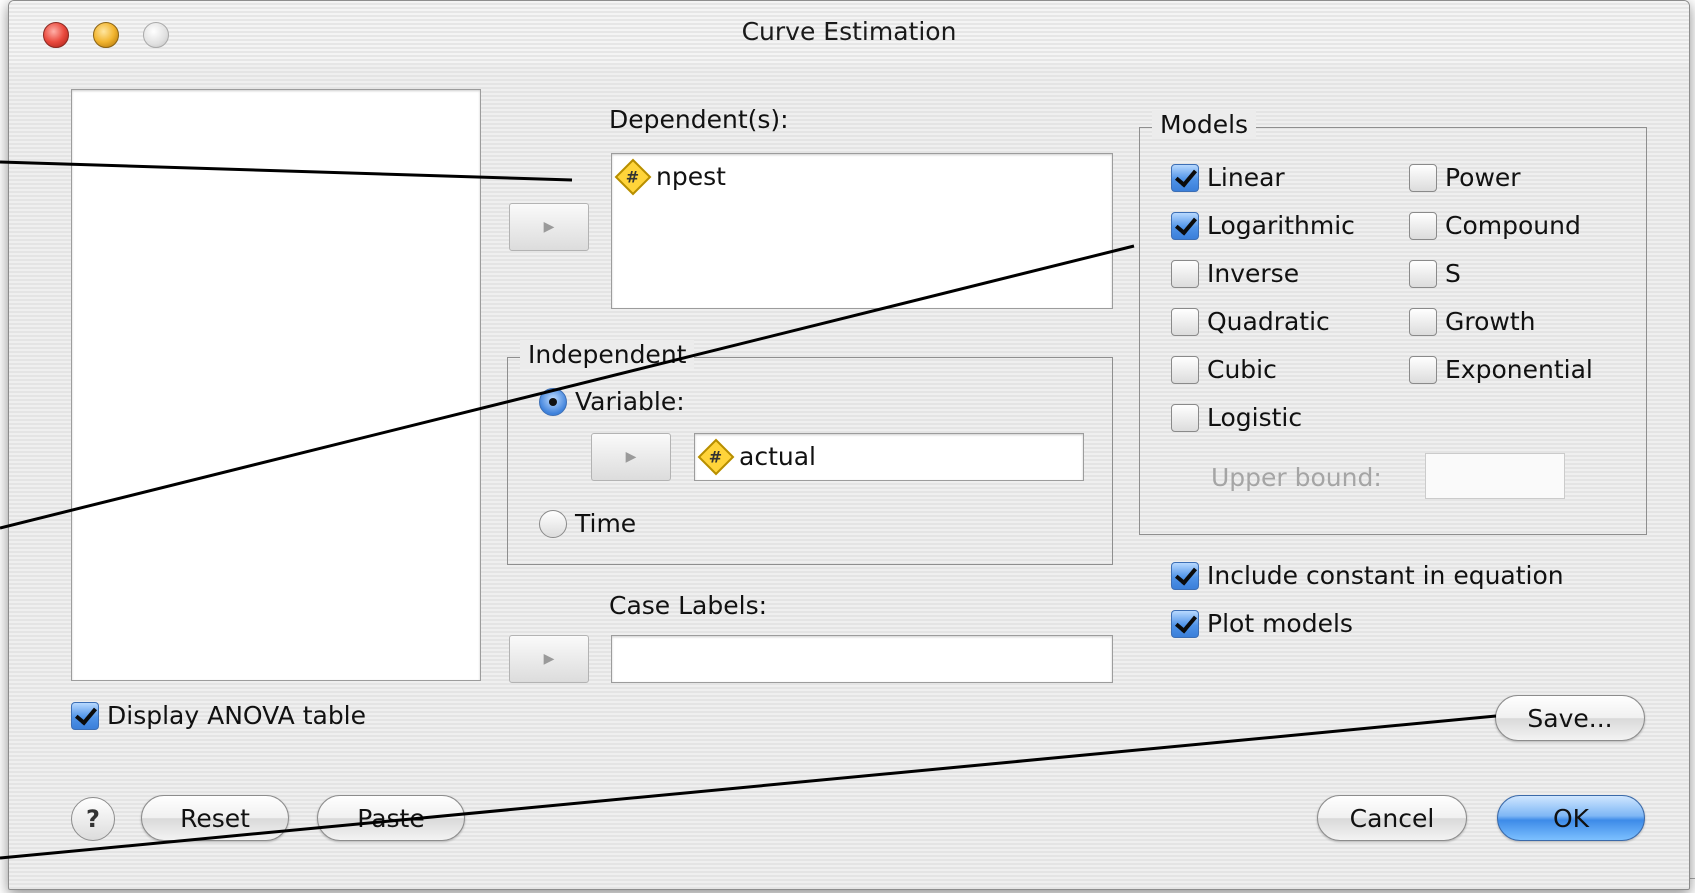 This screenshot has height=893, width=1695. I want to click on upper-bound-field, so click(1495, 476).